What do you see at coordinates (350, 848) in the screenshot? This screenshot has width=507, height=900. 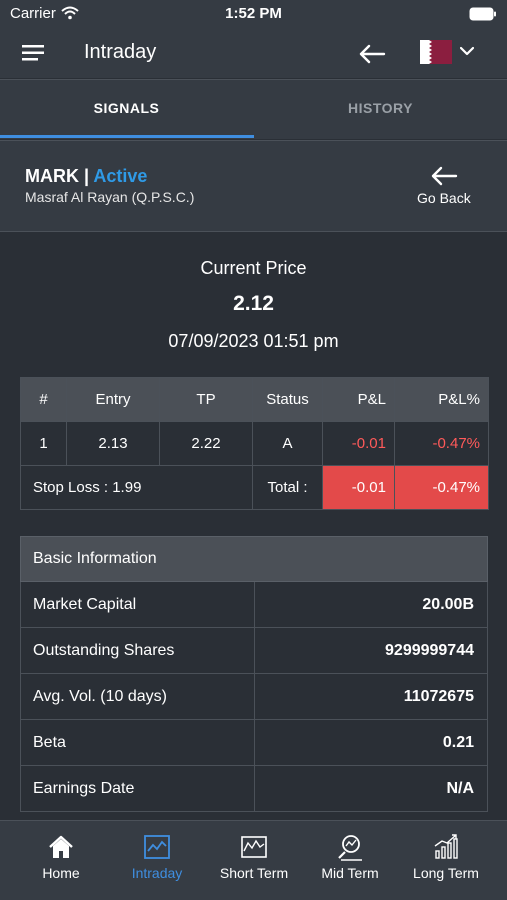 I see `mid-term-analysis-icon` at bounding box center [350, 848].